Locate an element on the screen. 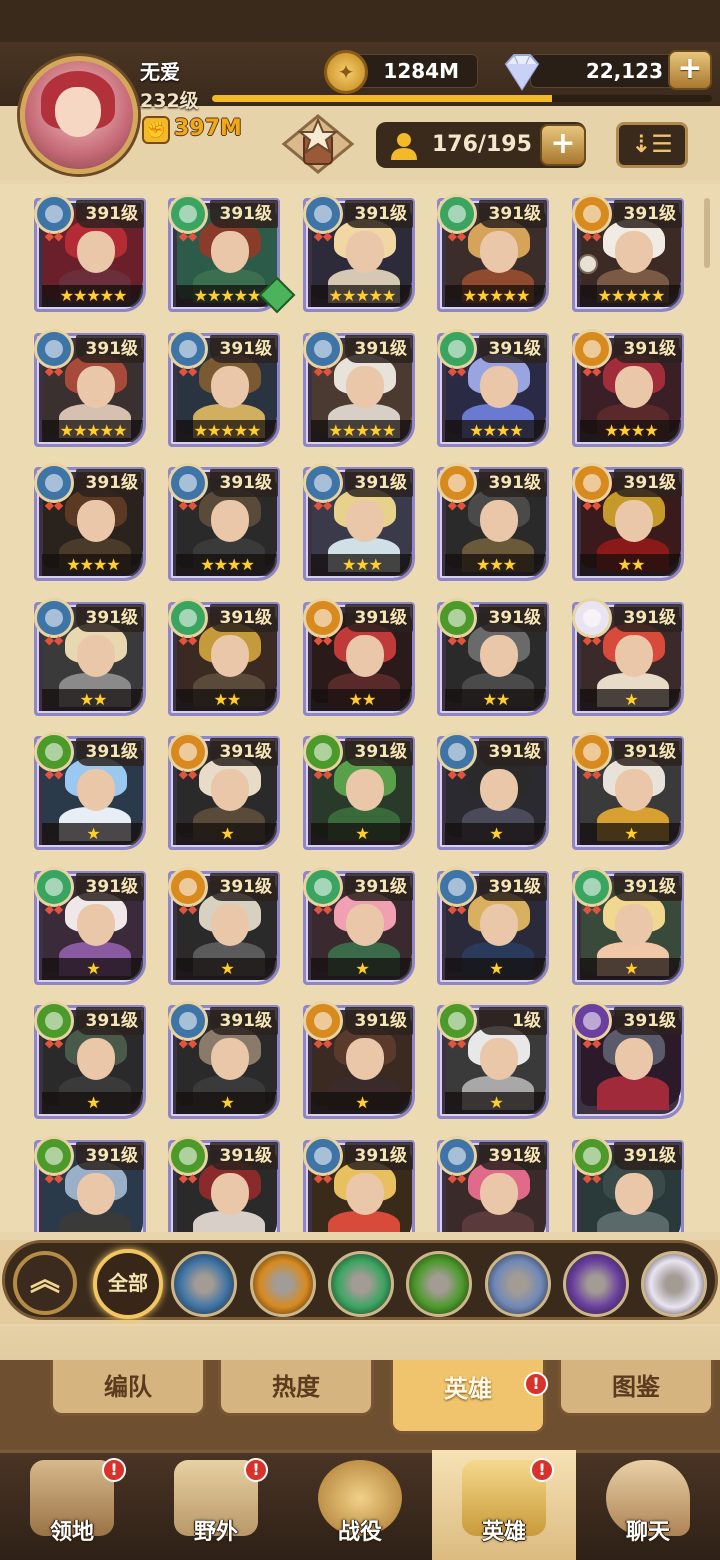  collapse-filter-button: ︽ is located at coordinates (45, 1283).